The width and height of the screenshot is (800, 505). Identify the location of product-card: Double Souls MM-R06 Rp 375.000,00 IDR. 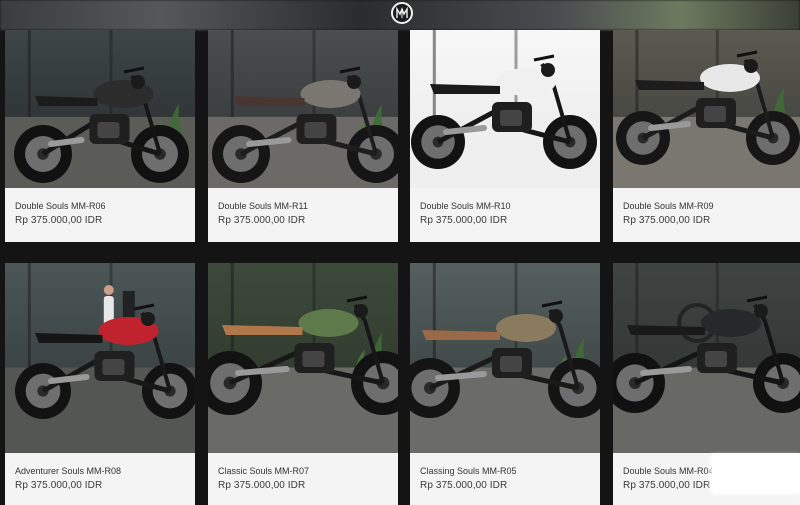
(100, 136).